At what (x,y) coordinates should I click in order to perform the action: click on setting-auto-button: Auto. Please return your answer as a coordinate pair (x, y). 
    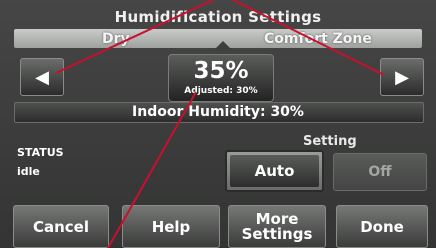
    Looking at the image, I should click on (274, 171).